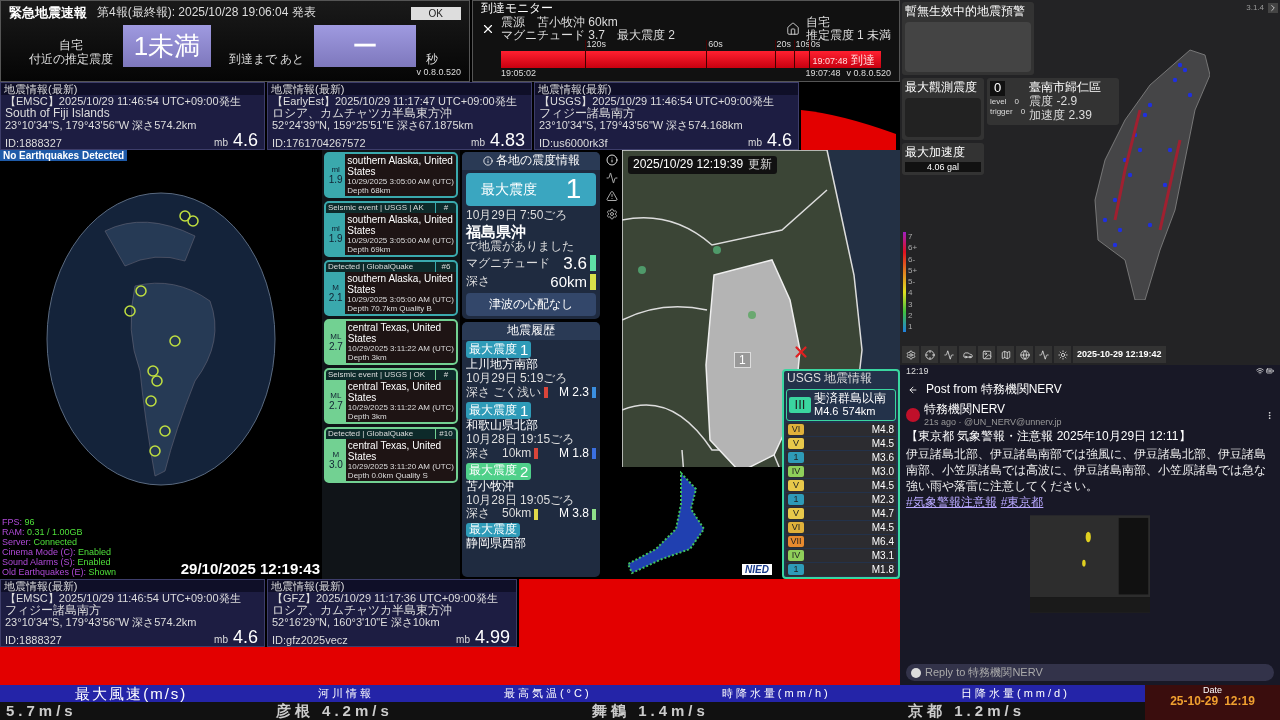 This screenshot has height=720, width=1280. I want to click on magnitude-value: 1.9, so click(335, 238).